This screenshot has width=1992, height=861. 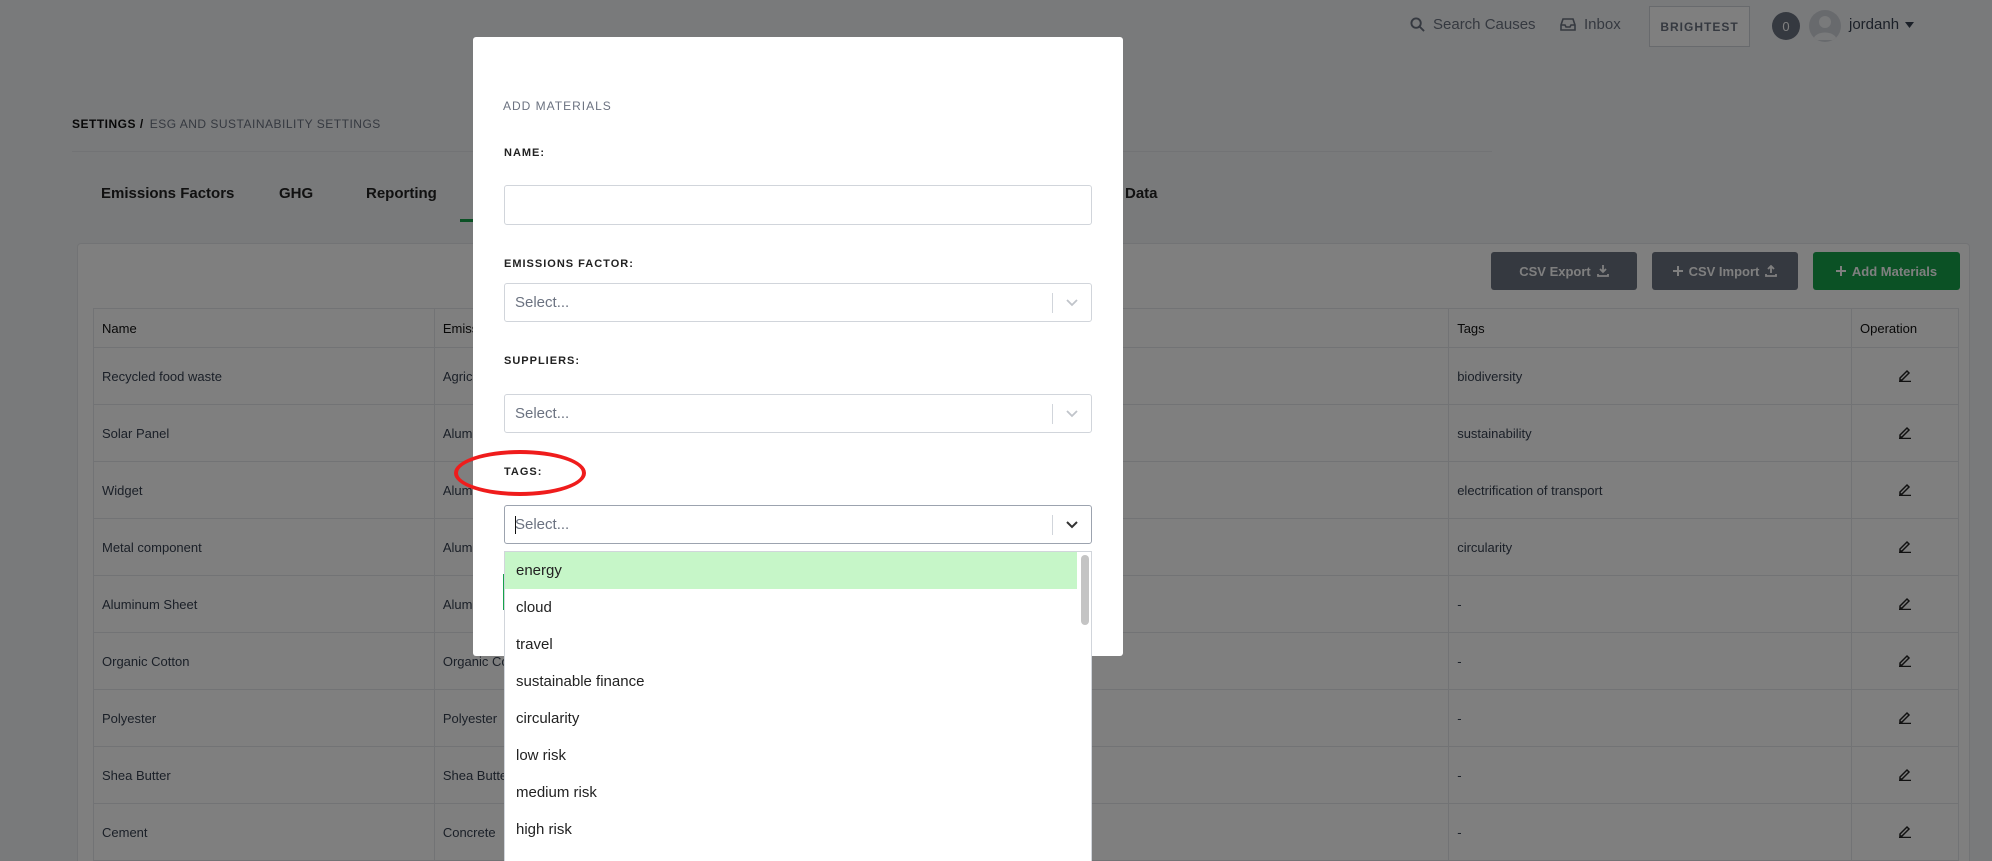 What do you see at coordinates (525, 153) in the screenshot?
I see `name-label: NAME:` at bounding box center [525, 153].